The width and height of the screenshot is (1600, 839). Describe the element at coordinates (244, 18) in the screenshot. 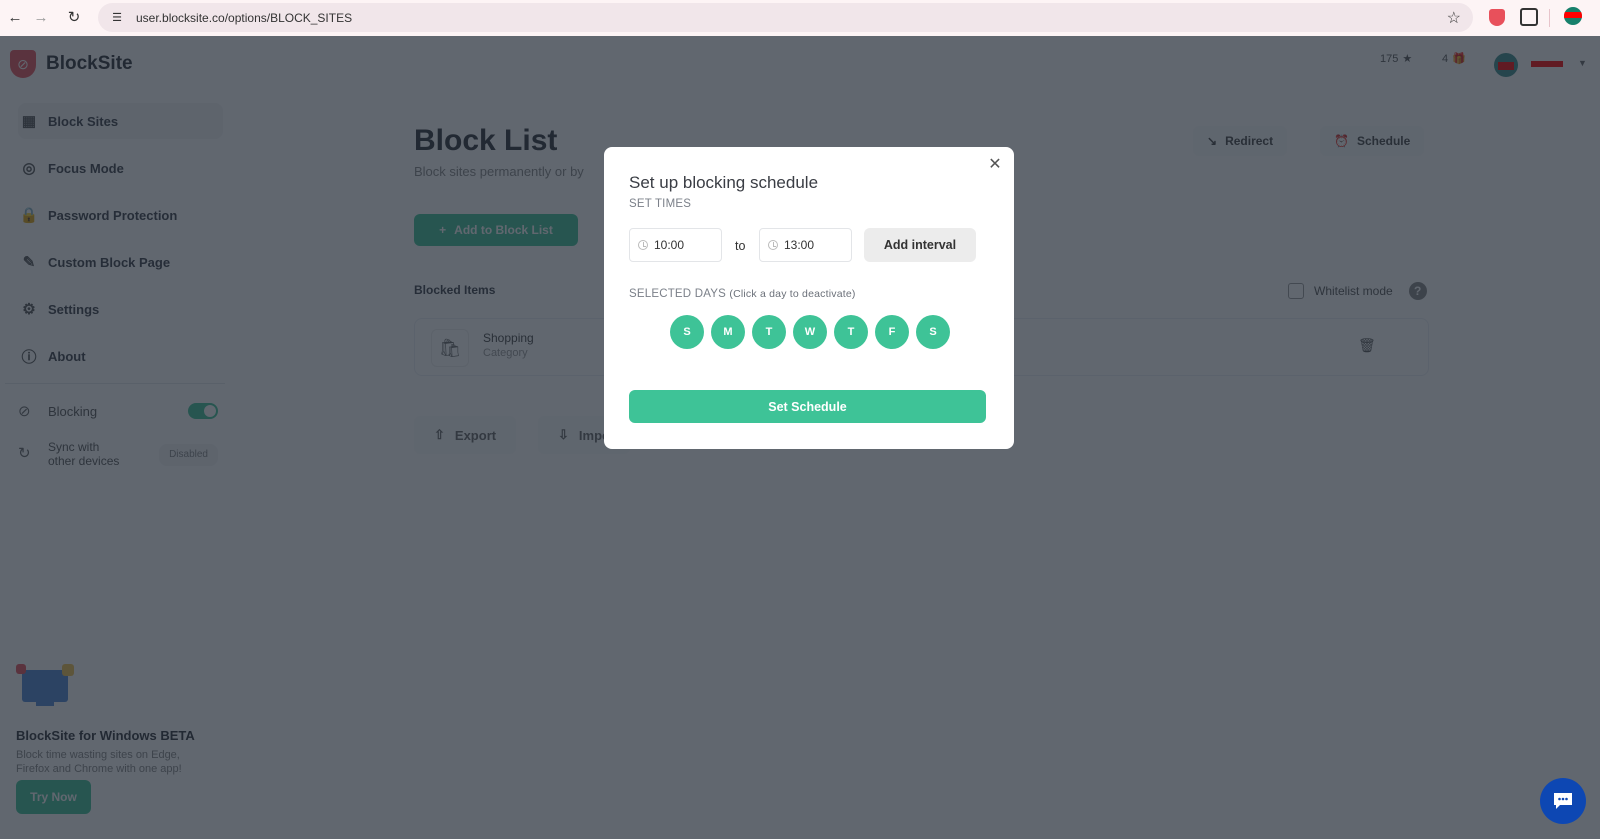

I see `url-text: user.blocksite.co/options/BLOCK_SITES` at that location.